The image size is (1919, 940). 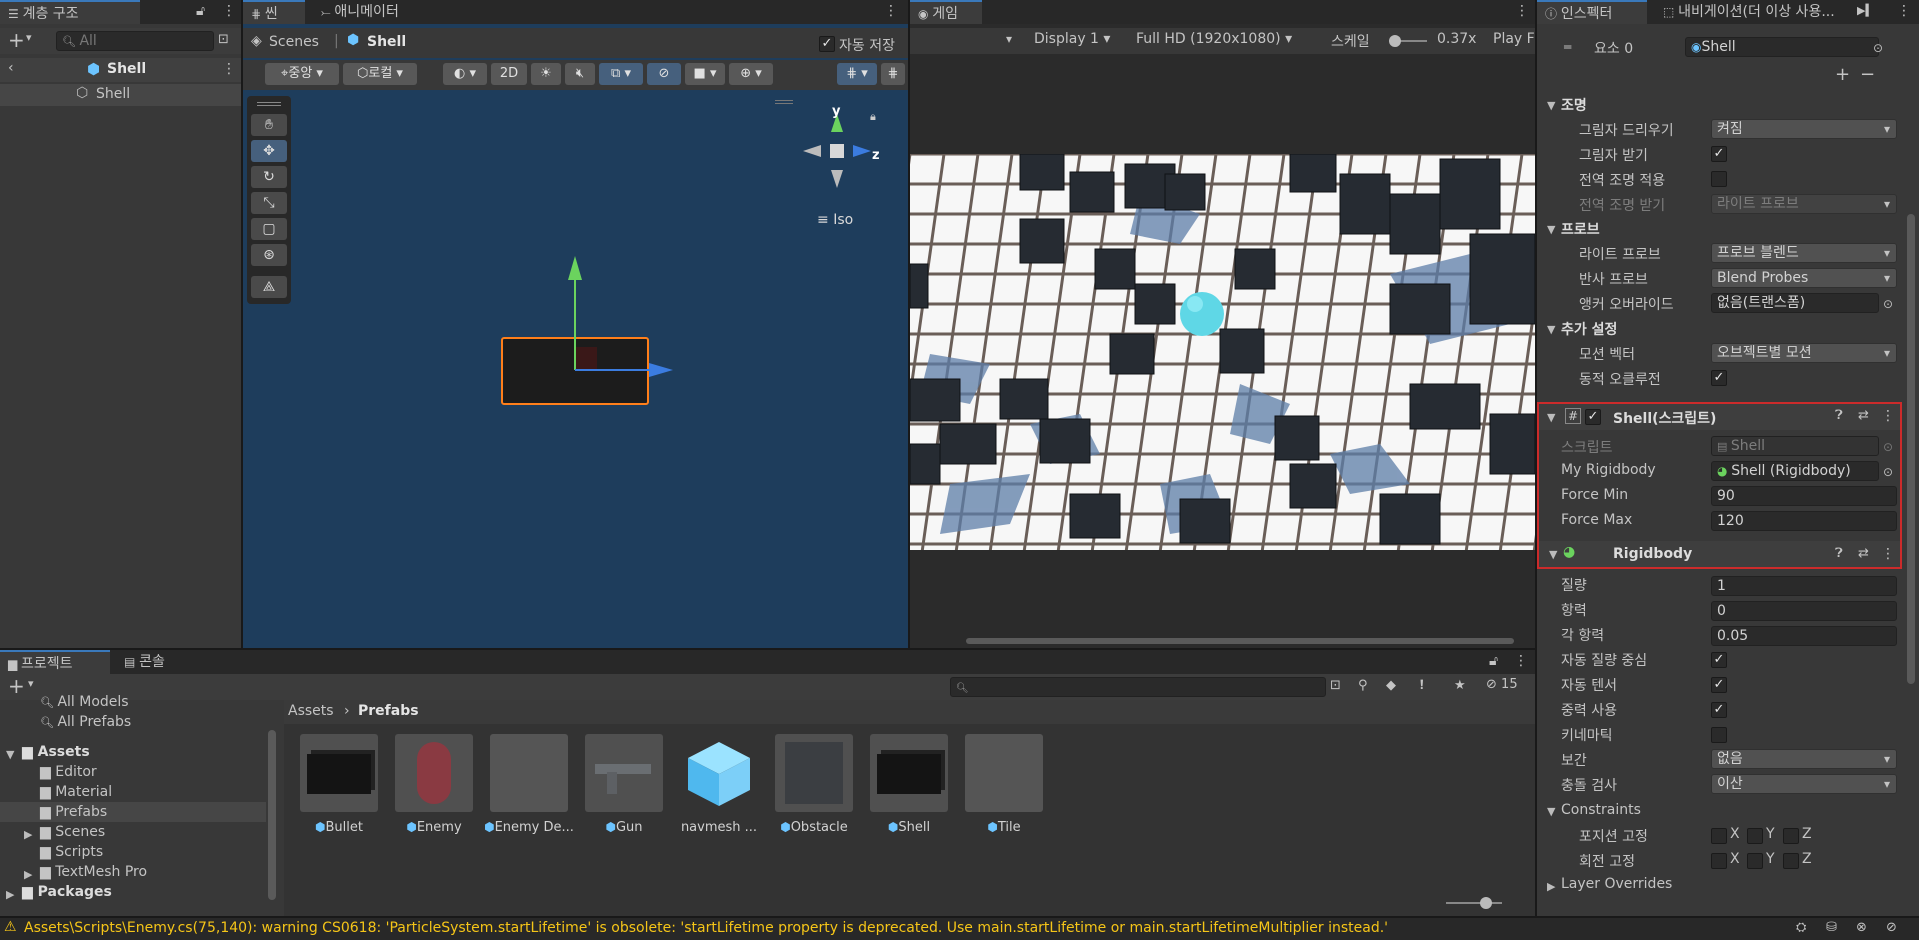 I want to click on asset-label: ⬢Obstacle, so click(x=814, y=827).